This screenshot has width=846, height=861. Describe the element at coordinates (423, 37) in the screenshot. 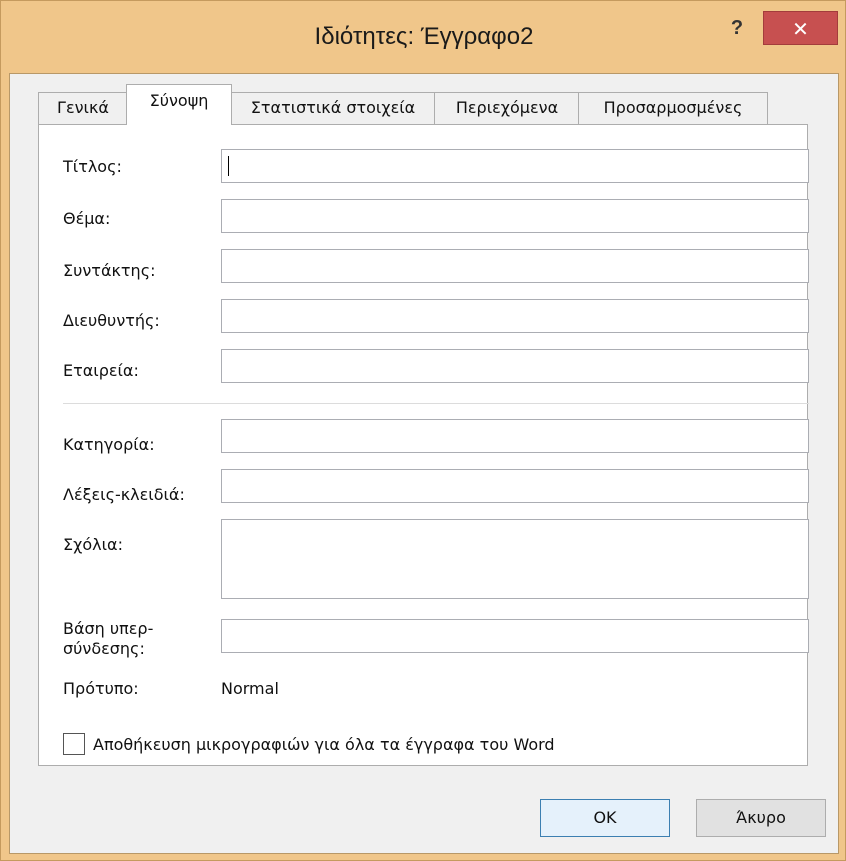

I see `title-bar: Ιδιότητες: Έγγραφο2 ? ✕` at that location.